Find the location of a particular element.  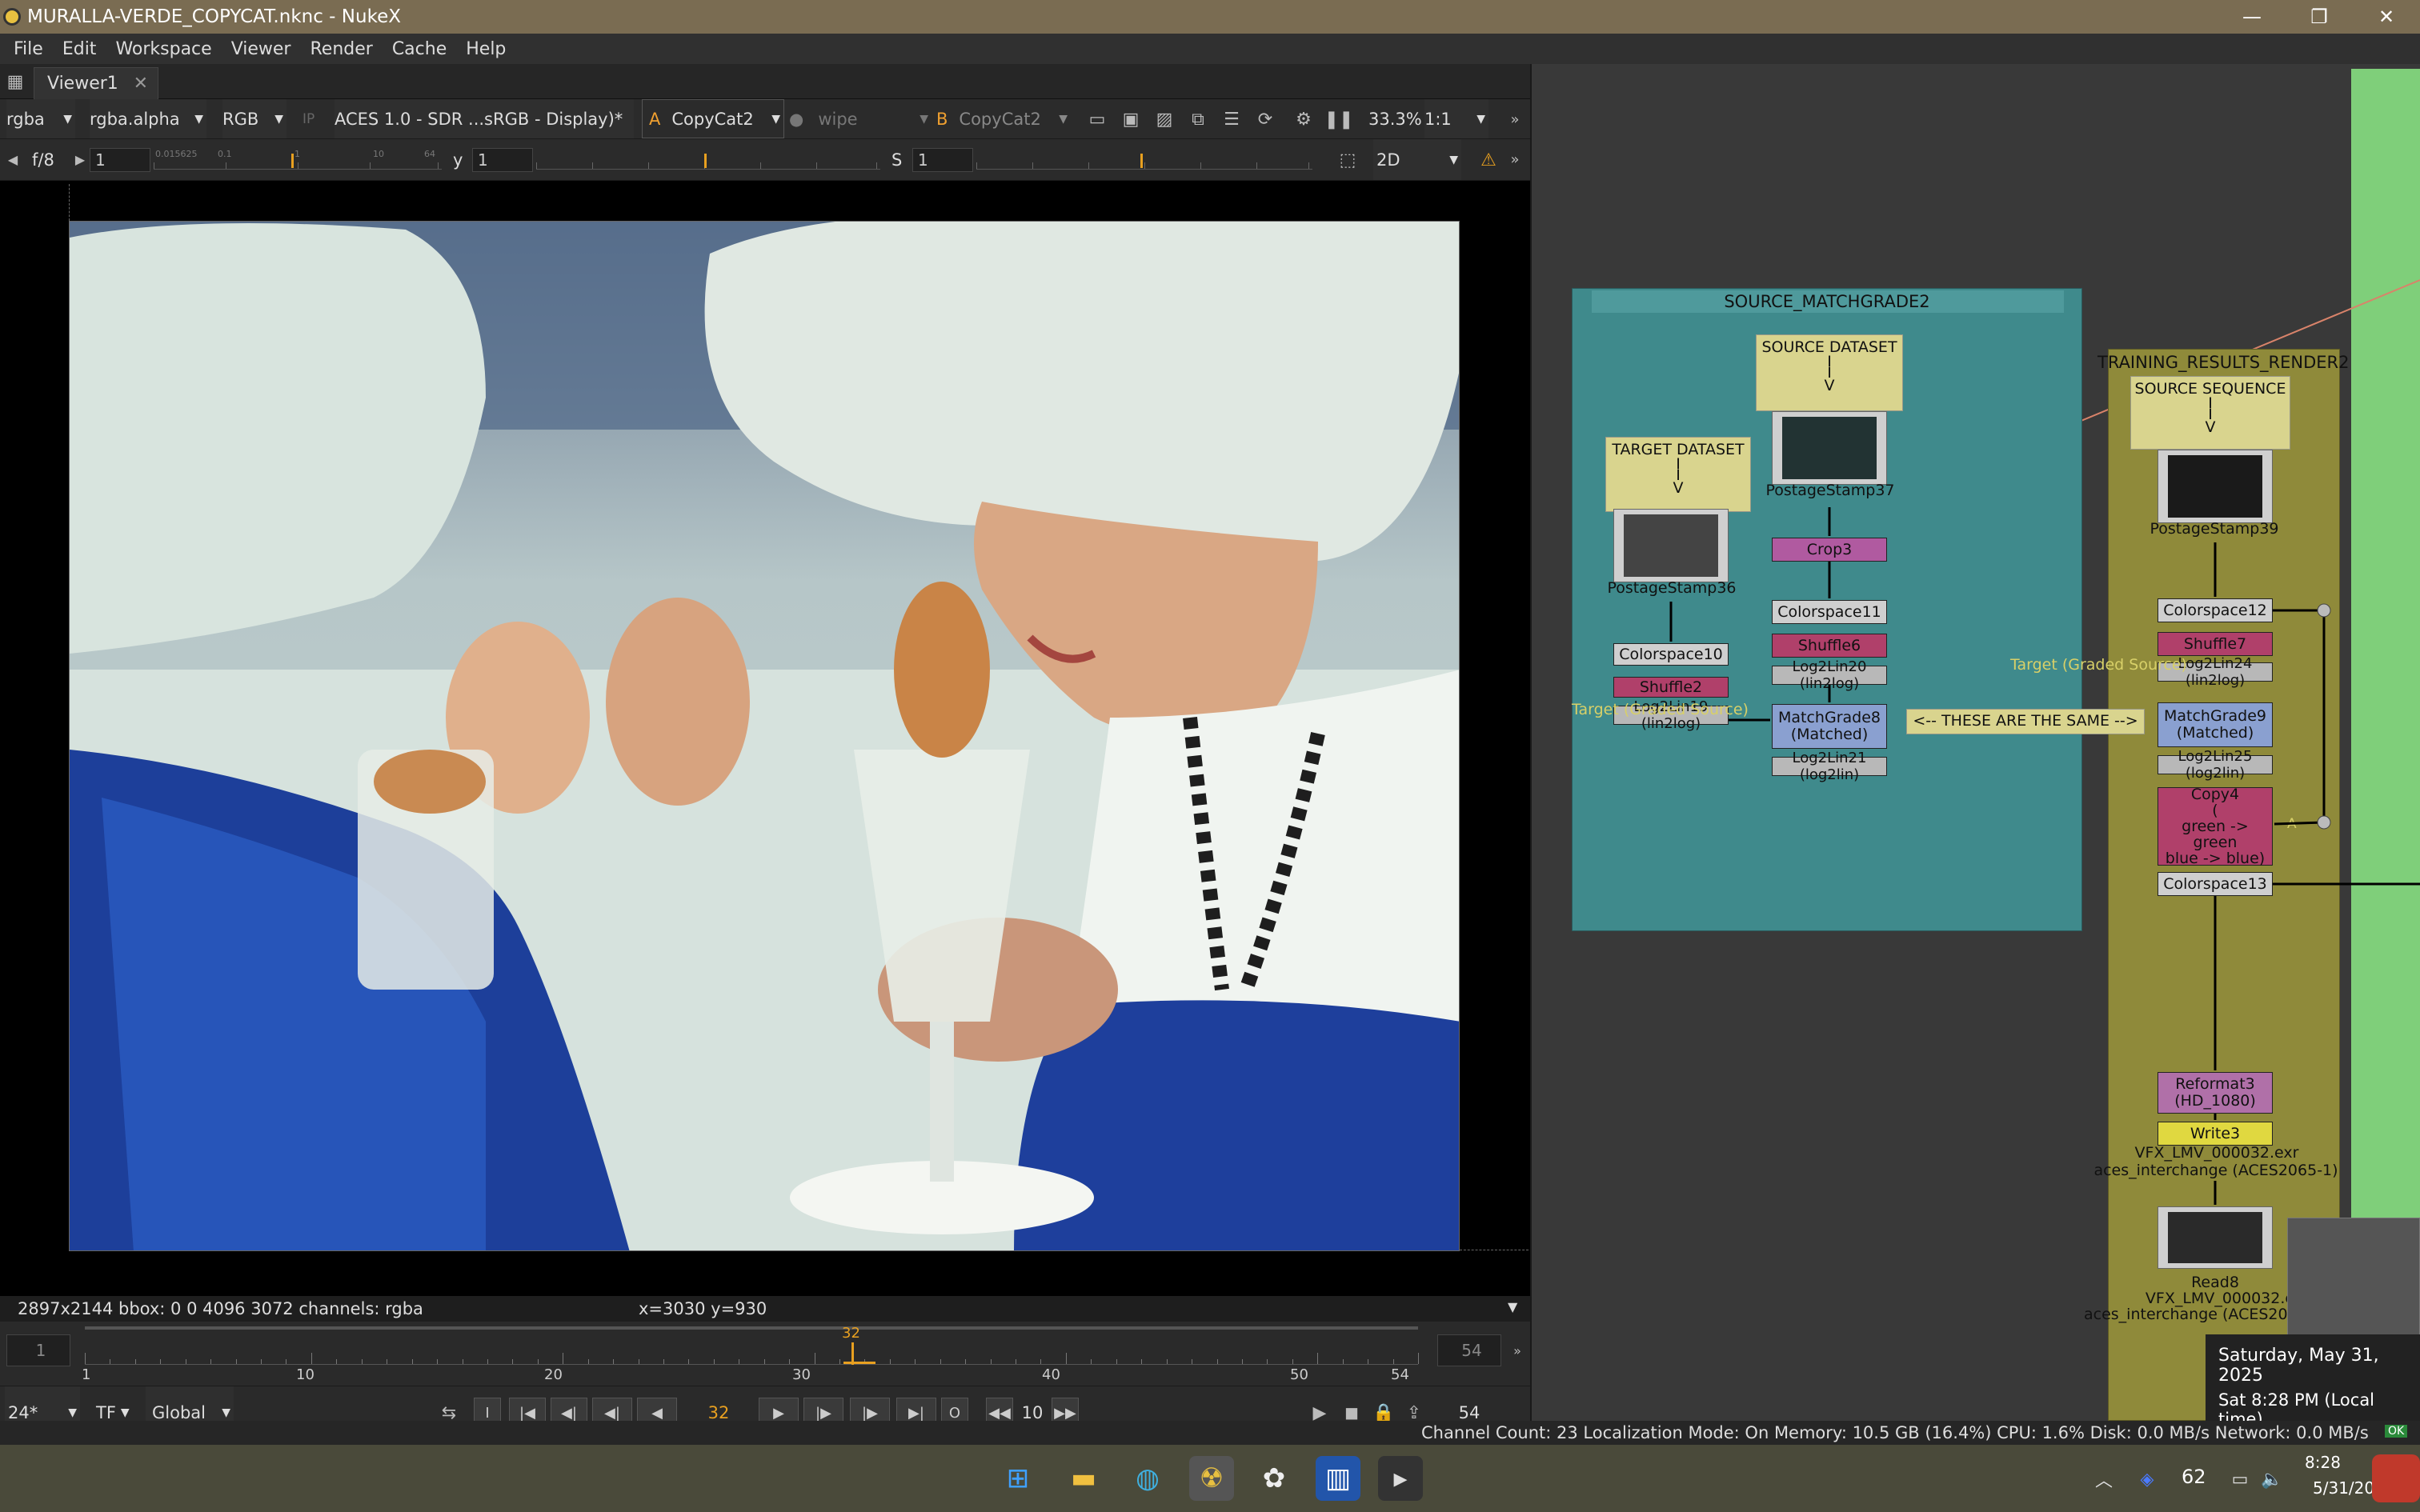

input-process-button: IP is located at coordinates (314, 118).